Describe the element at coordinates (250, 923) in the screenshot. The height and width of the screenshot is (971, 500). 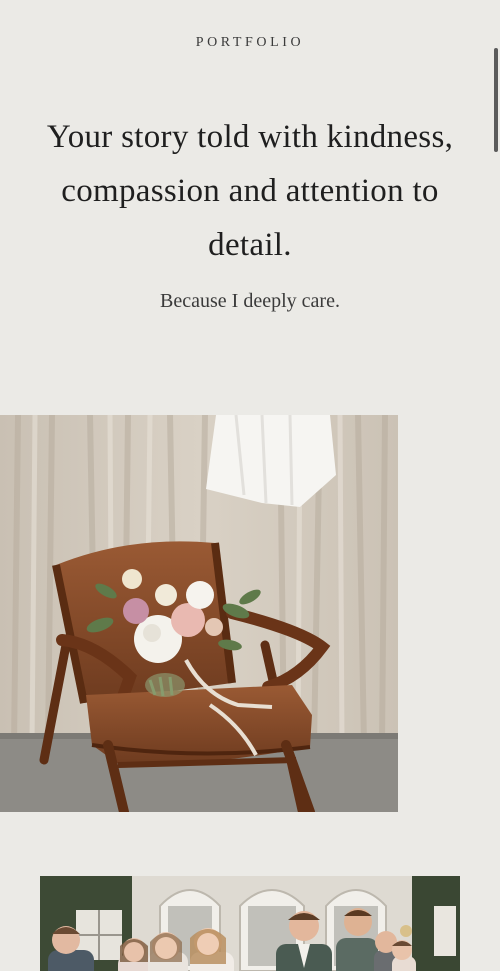
I see `wedding-party-photo` at that location.